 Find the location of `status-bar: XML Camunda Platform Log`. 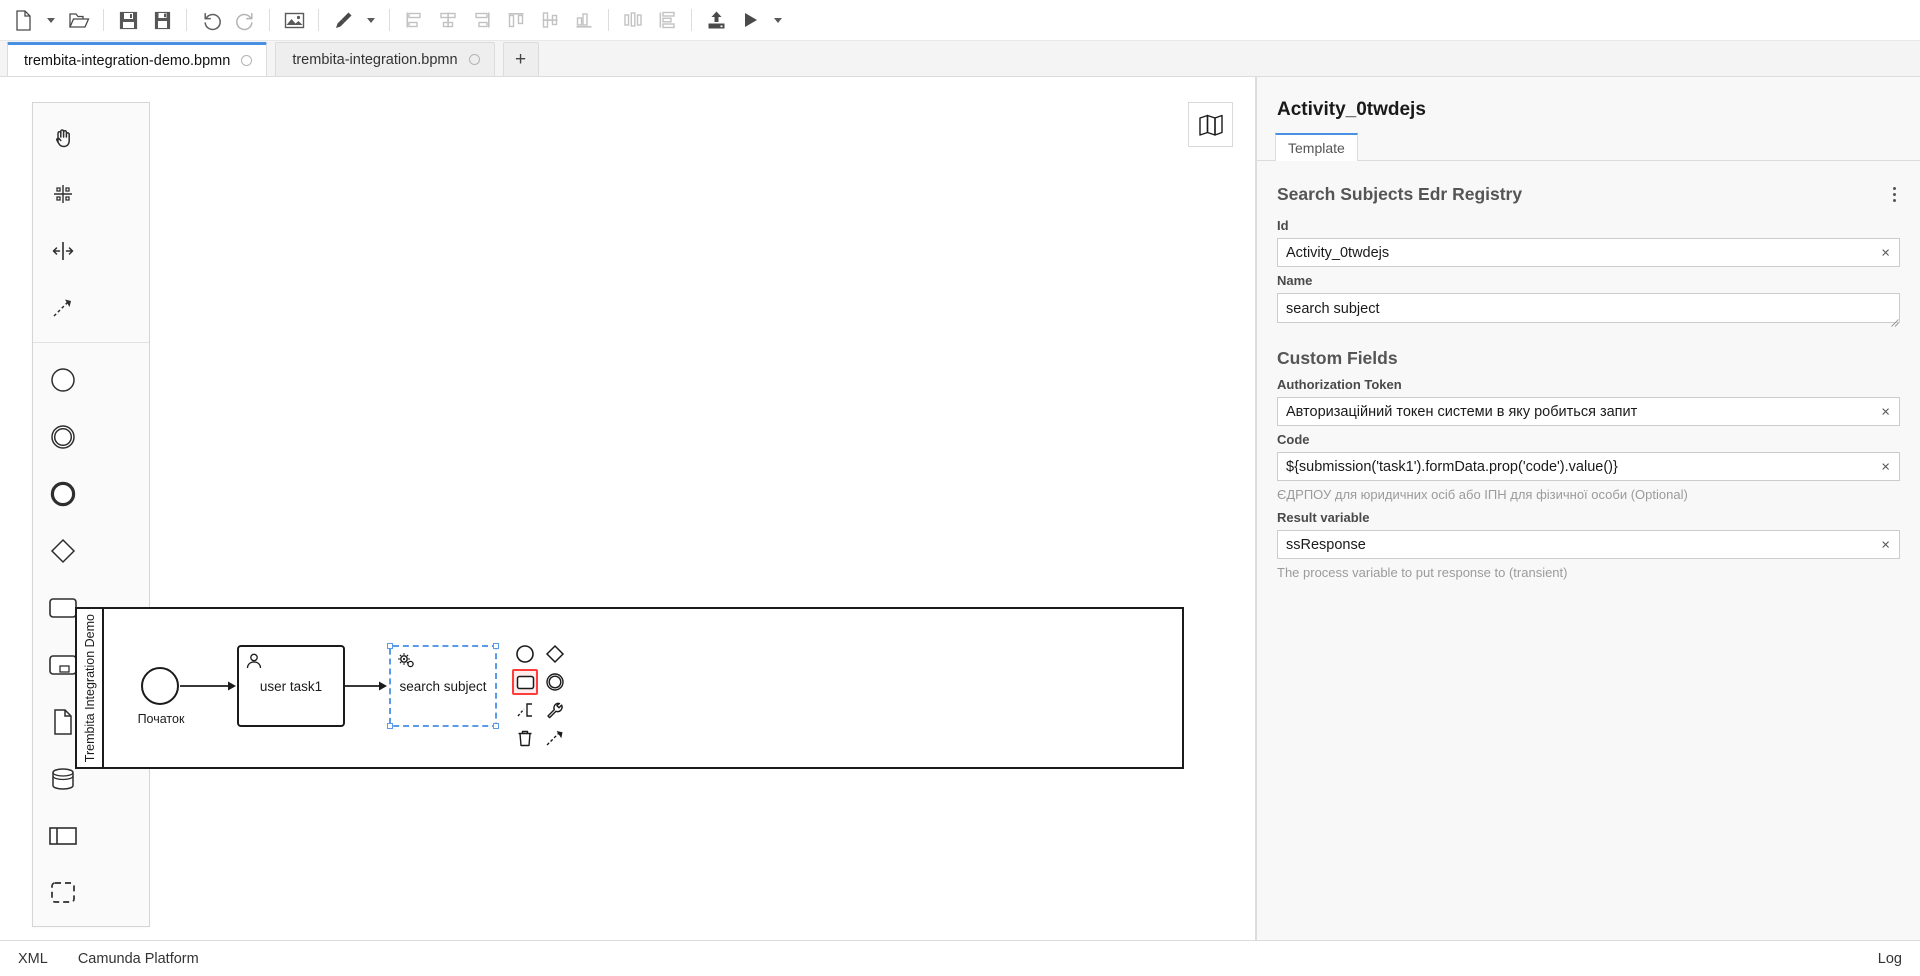

status-bar: XML Camunda Platform Log is located at coordinates (960, 958).